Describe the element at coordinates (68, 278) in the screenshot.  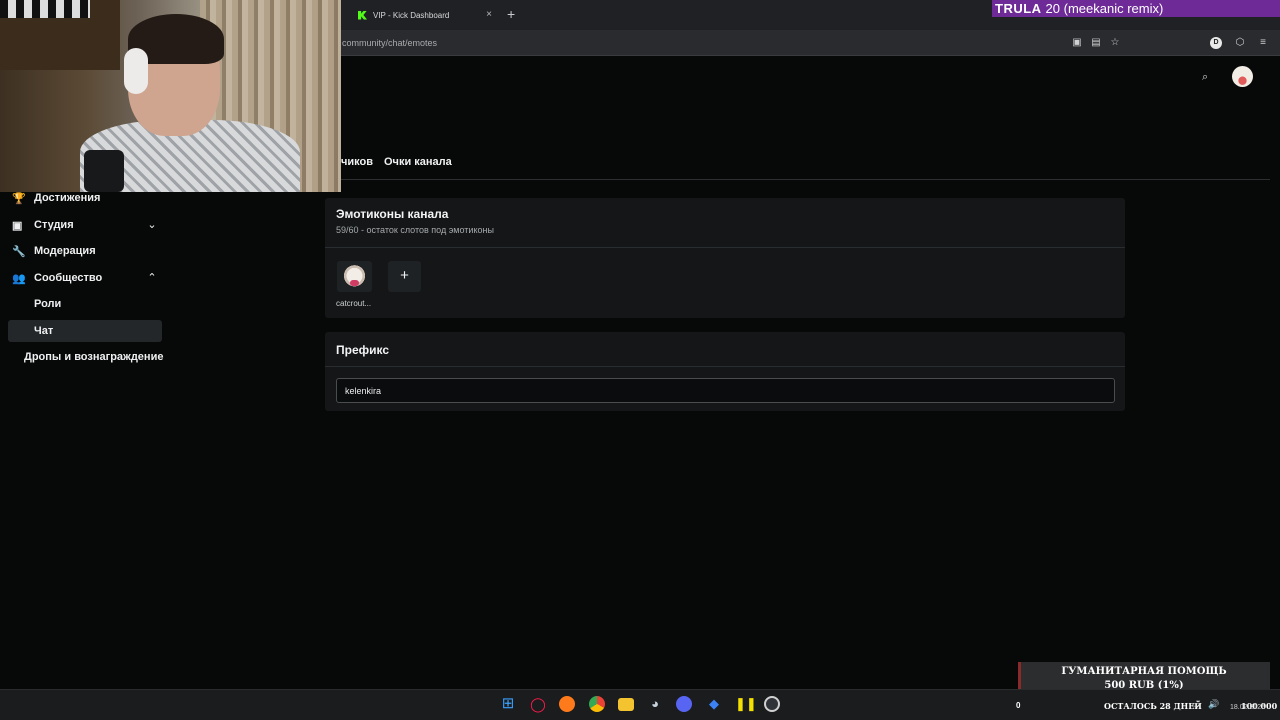
I see `sidebar-item-label: Сообщество` at that location.